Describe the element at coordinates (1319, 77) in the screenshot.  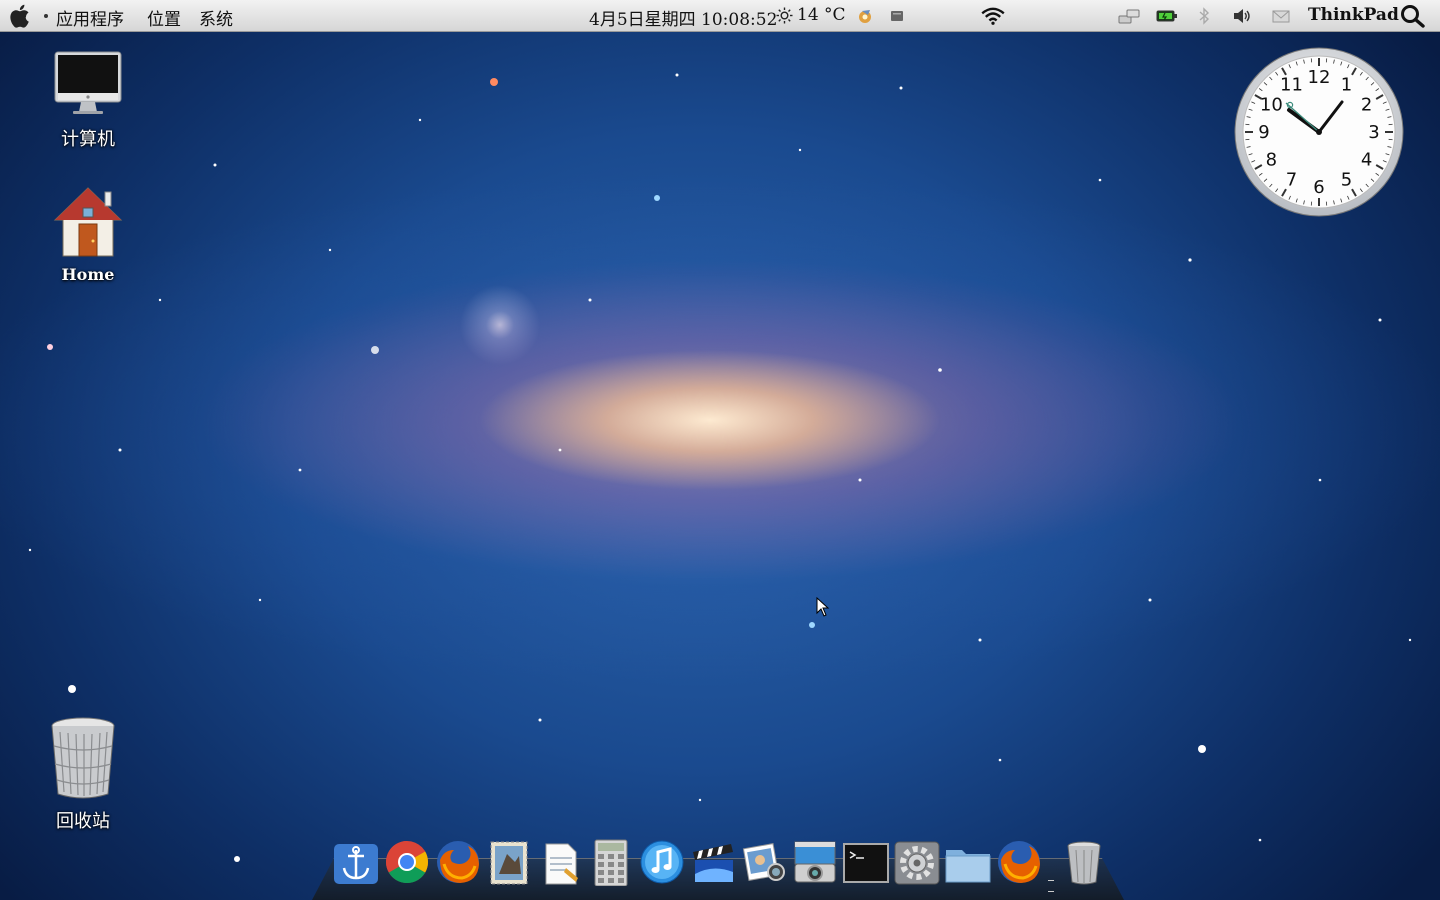
I see `clock-numeral: 12` at that location.